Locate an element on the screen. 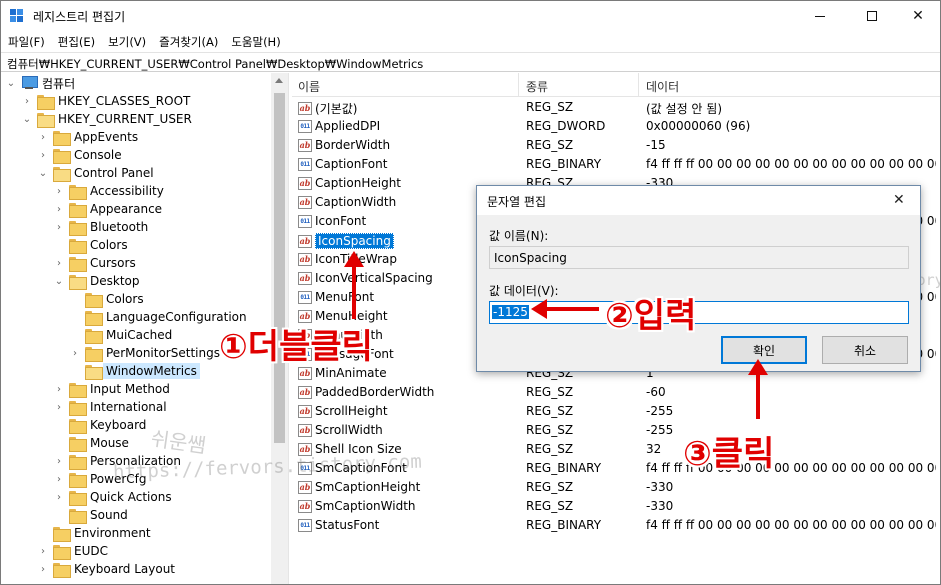 This screenshot has height=585, width=941. annotation-arrows is located at coordinates (556, 335).